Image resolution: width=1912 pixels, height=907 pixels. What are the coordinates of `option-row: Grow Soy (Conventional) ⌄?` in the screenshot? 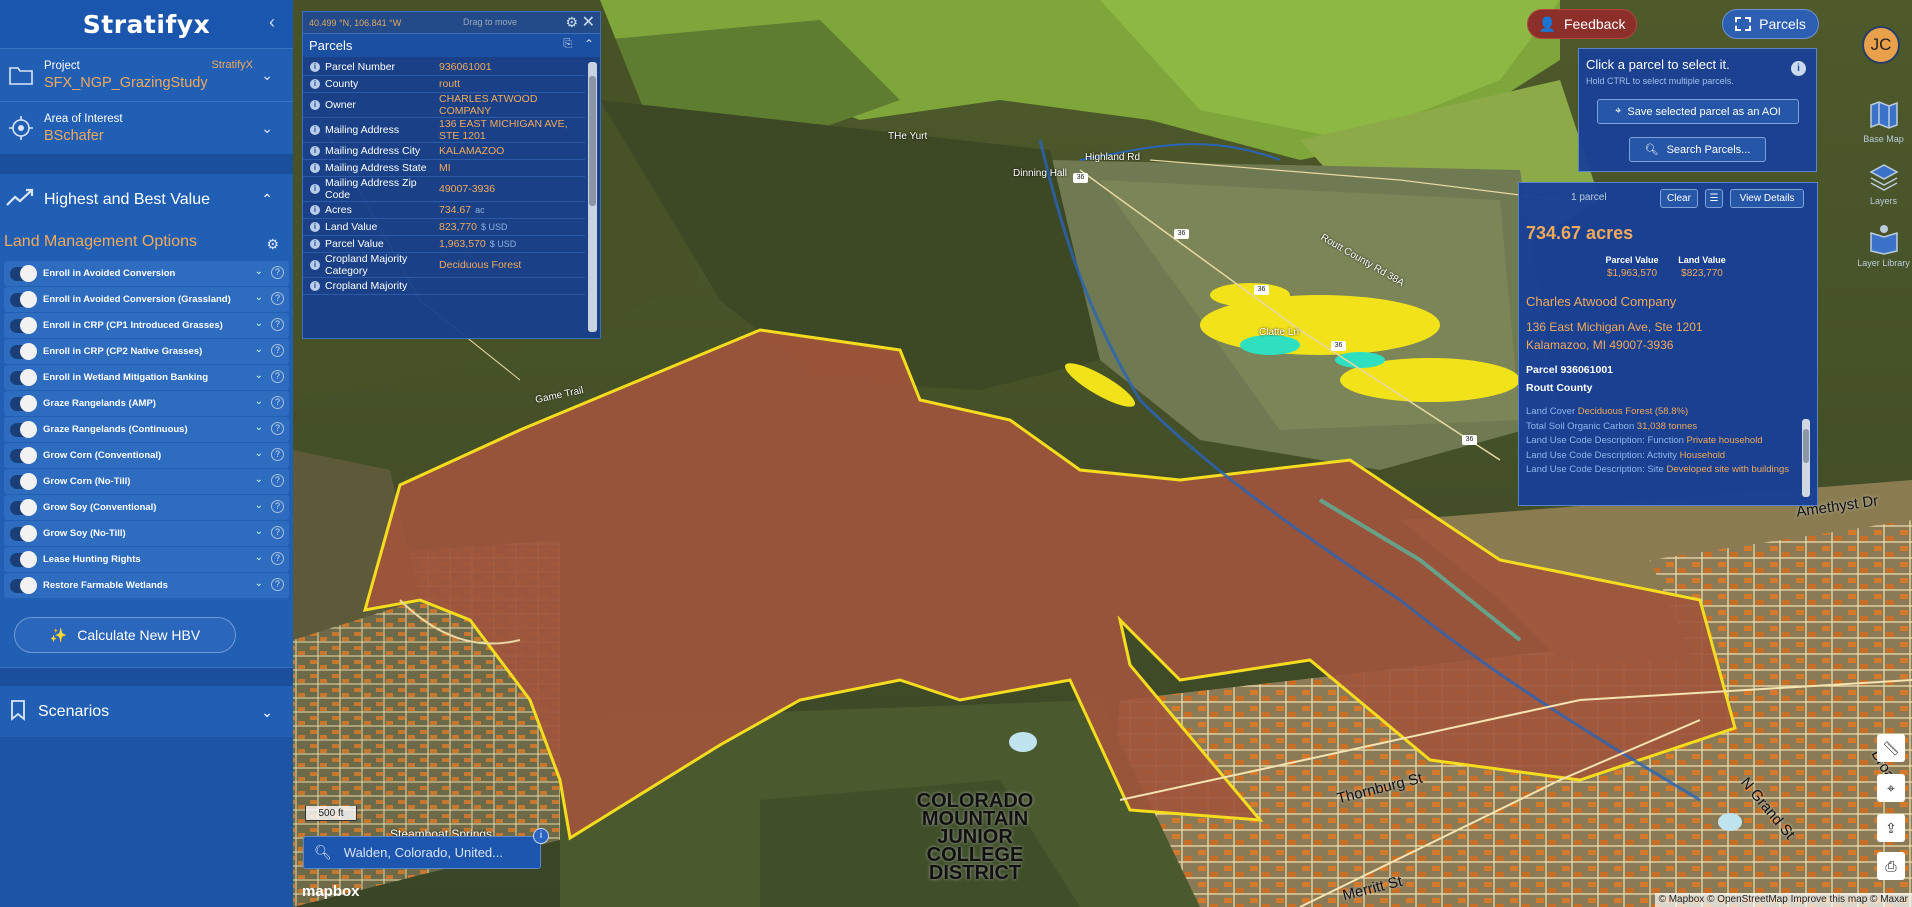 It's located at (146, 507).